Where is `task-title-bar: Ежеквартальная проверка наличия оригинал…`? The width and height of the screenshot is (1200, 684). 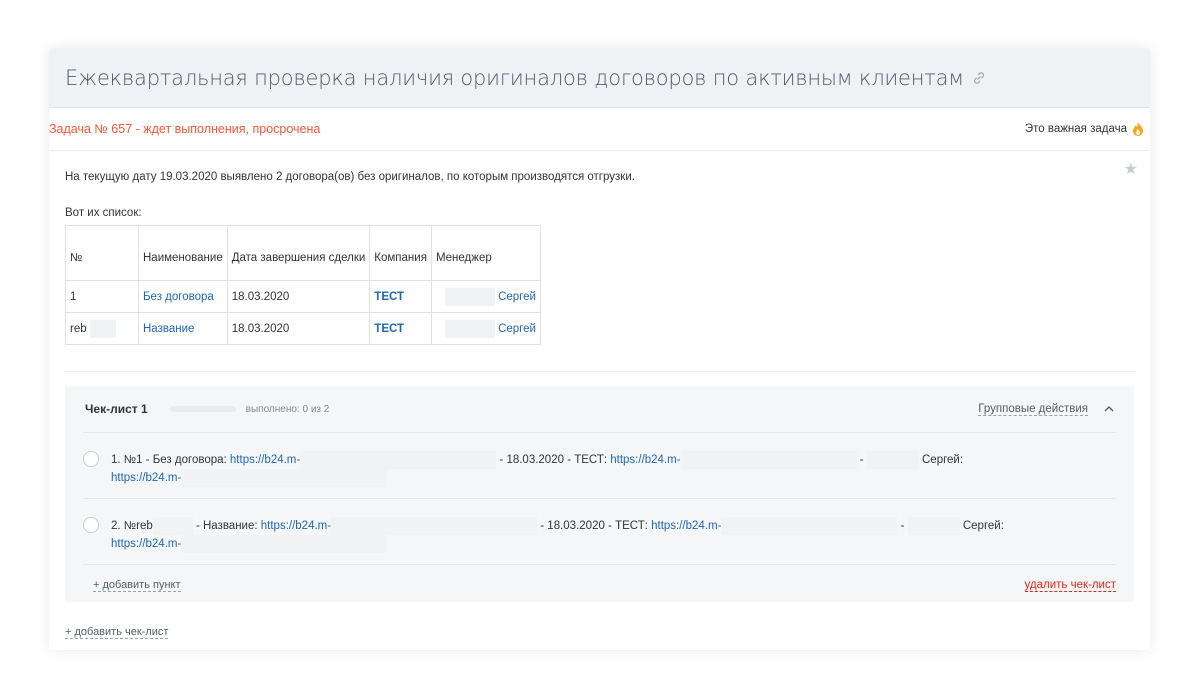
task-title-bar: Ежеквартальная проверка наличия оригинал… is located at coordinates (599, 78).